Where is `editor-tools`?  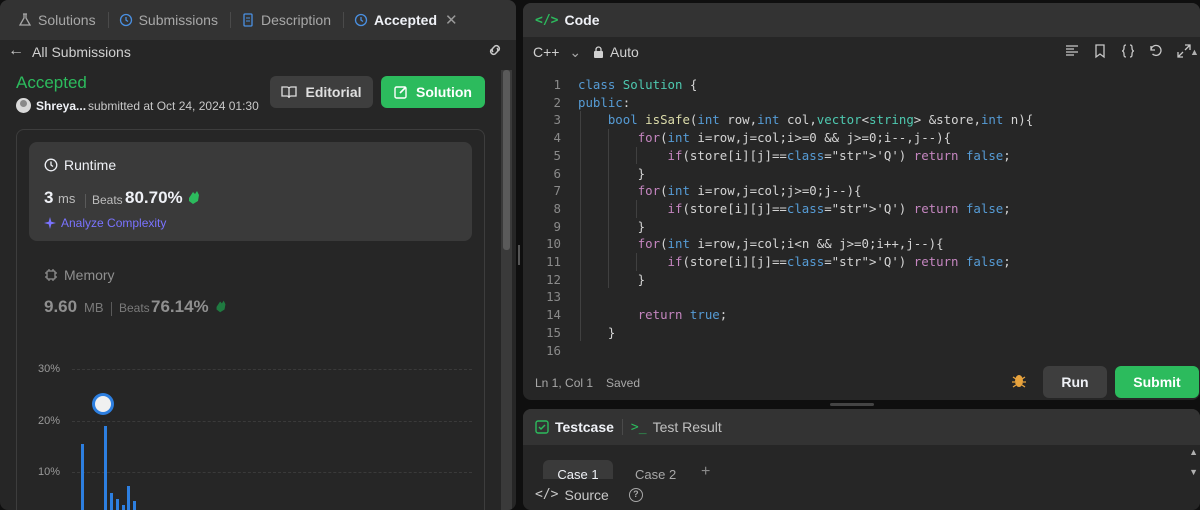
editor-tools is located at coordinates (1128, 51).